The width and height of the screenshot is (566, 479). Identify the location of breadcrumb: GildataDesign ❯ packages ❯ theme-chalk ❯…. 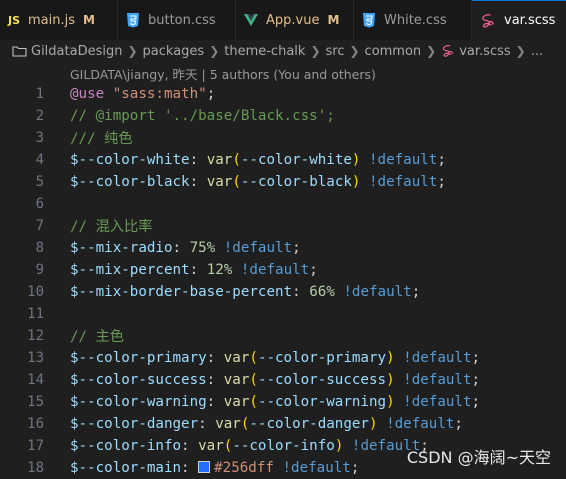
(283, 51).